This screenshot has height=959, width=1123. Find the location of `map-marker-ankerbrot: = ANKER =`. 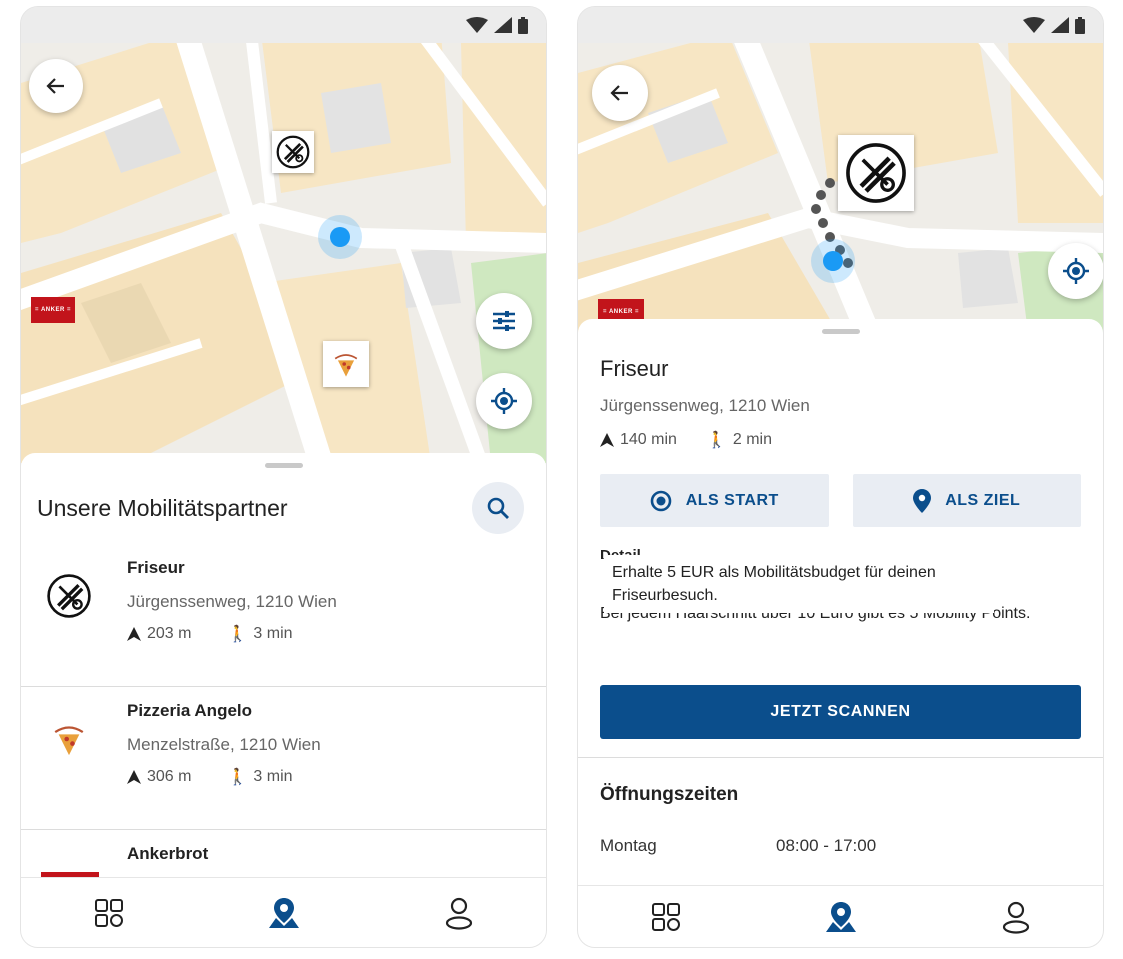

map-marker-ankerbrot: = ANKER = is located at coordinates (53, 310).